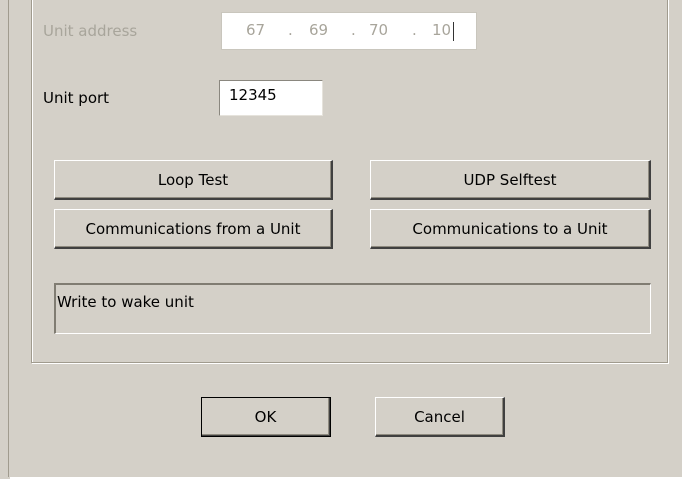 Image resolution: width=684 pixels, height=479 pixels. Describe the element at coordinates (510, 229) in the screenshot. I see `communications-to-unit-button: Communications to a Unit` at that location.